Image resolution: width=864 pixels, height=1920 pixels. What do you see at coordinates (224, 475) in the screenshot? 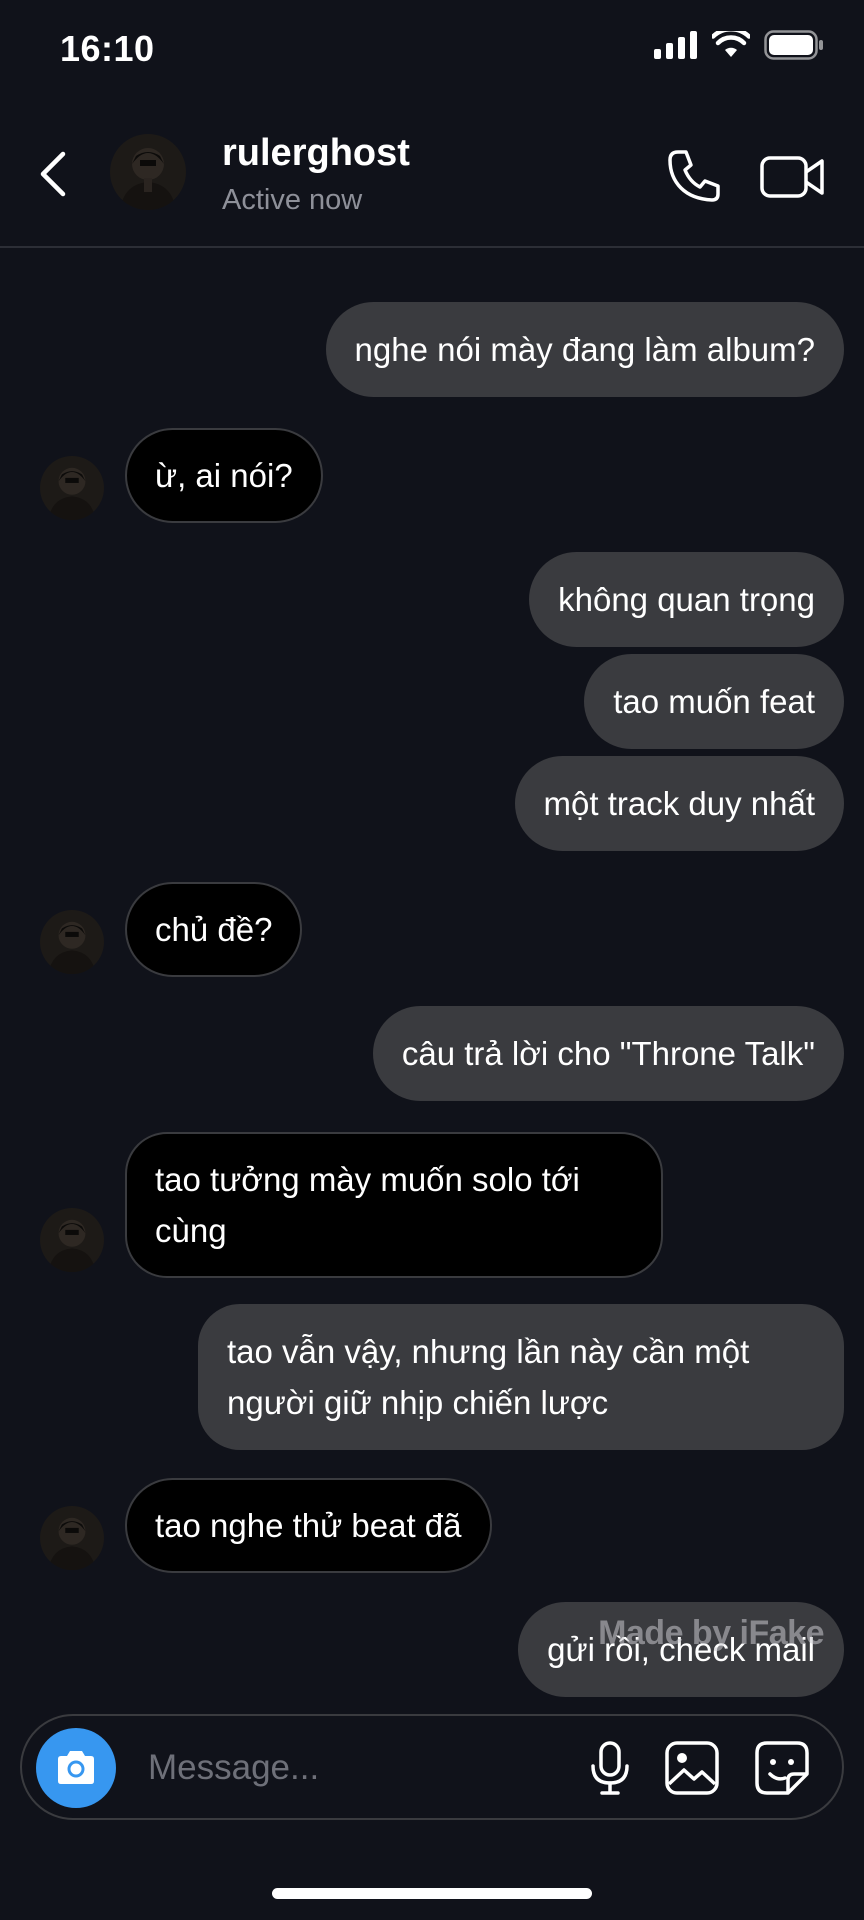
I see `message-bubble-incoming: ừ, ai nói?` at bounding box center [224, 475].